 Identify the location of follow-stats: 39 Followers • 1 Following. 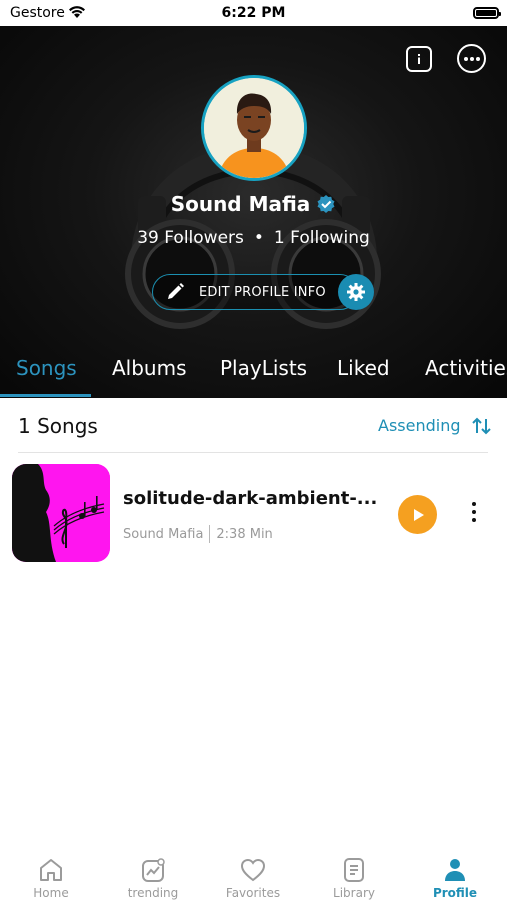
(253, 238).